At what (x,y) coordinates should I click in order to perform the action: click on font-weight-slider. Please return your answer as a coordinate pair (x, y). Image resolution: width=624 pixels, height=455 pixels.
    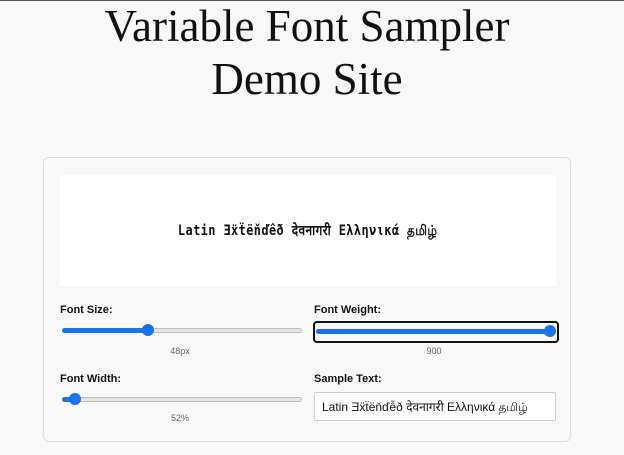
    Looking at the image, I should click on (436, 332).